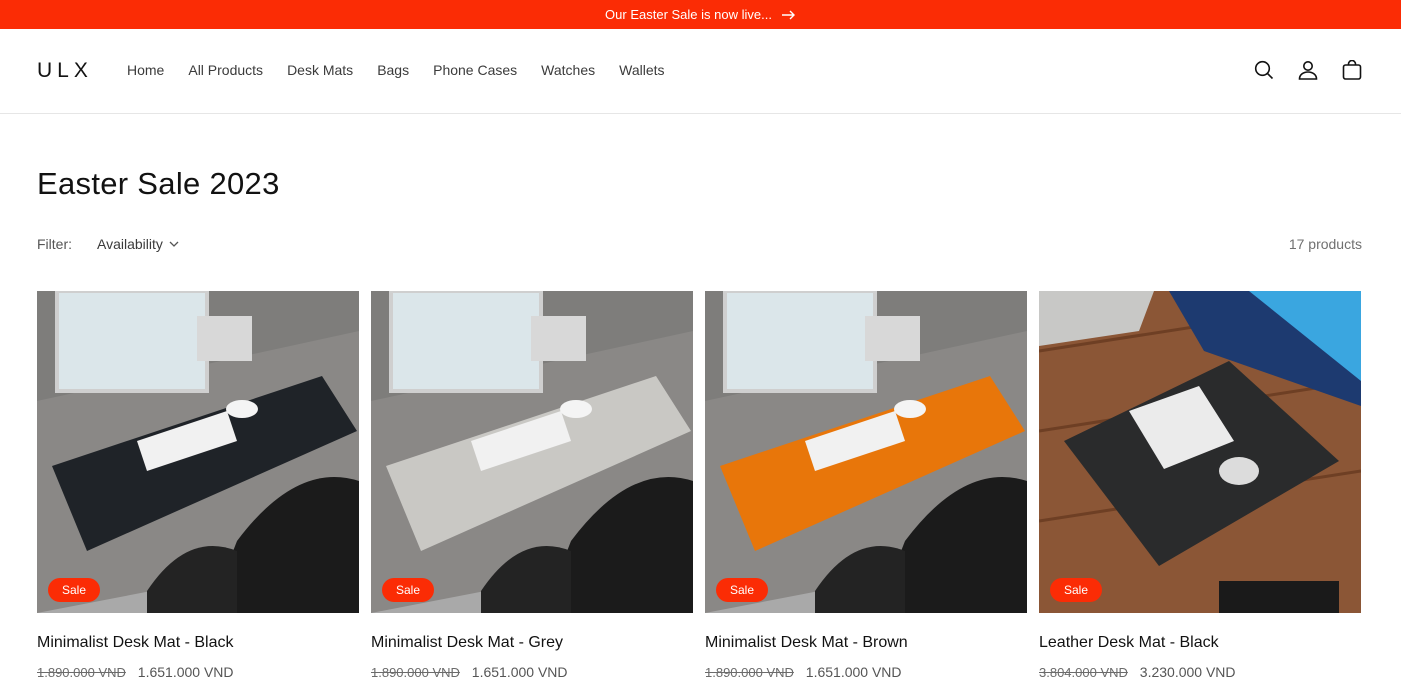 This screenshot has width=1401, height=692. Describe the element at coordinates (788, 15) in the screenshot. I see `arrow-right-icon` at that location.